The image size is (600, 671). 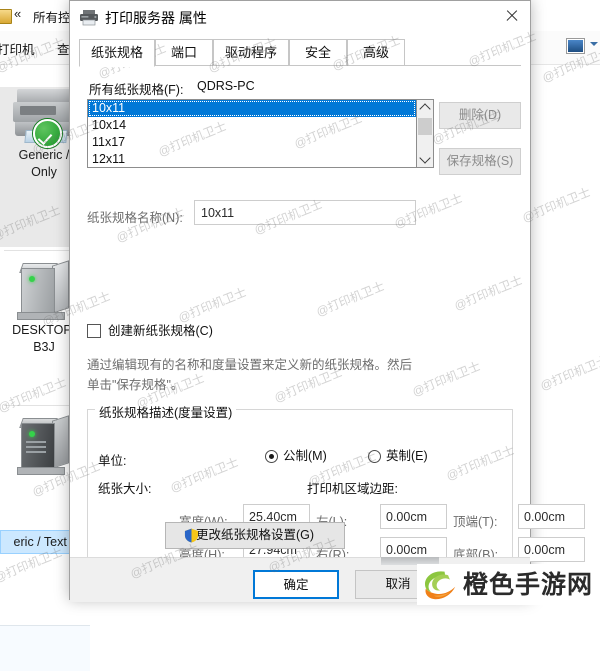 I want to click on checkbox-box, so click(x=94, y=331).